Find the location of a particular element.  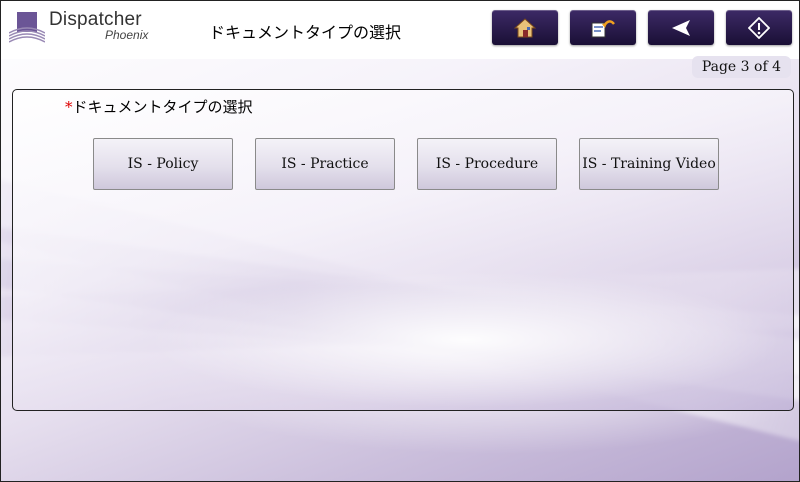

back-arrow-icon is located at coordinates (681, 27).